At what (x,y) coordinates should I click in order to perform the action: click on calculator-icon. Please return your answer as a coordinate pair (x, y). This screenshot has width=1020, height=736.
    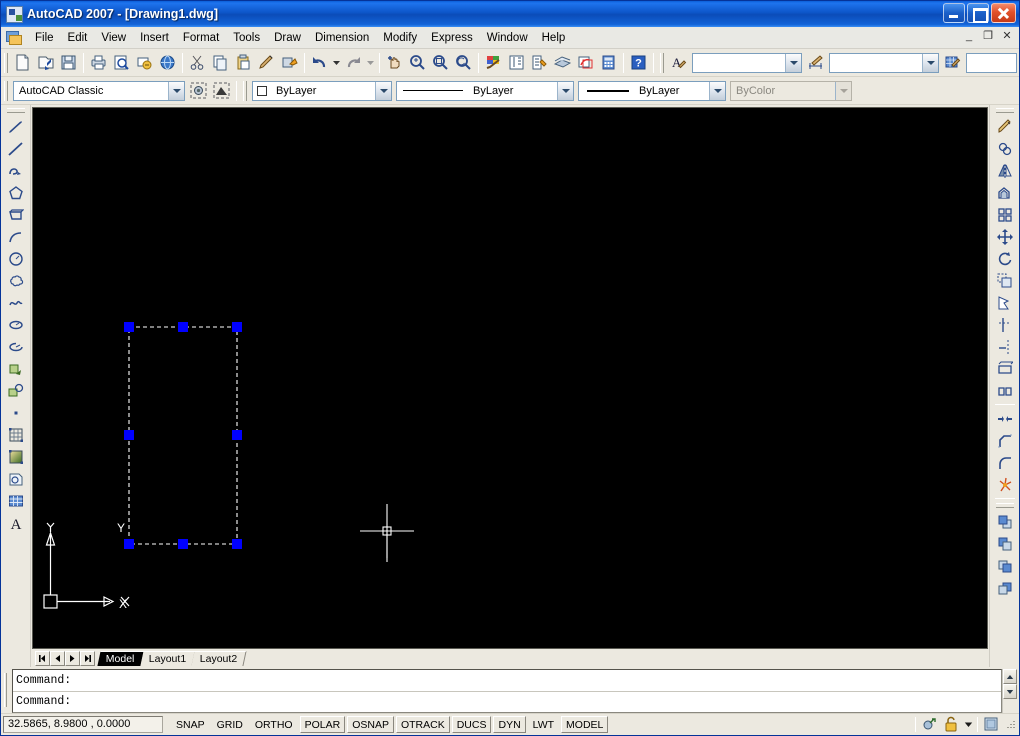
    Looking at the image, I should click on (608, 62).